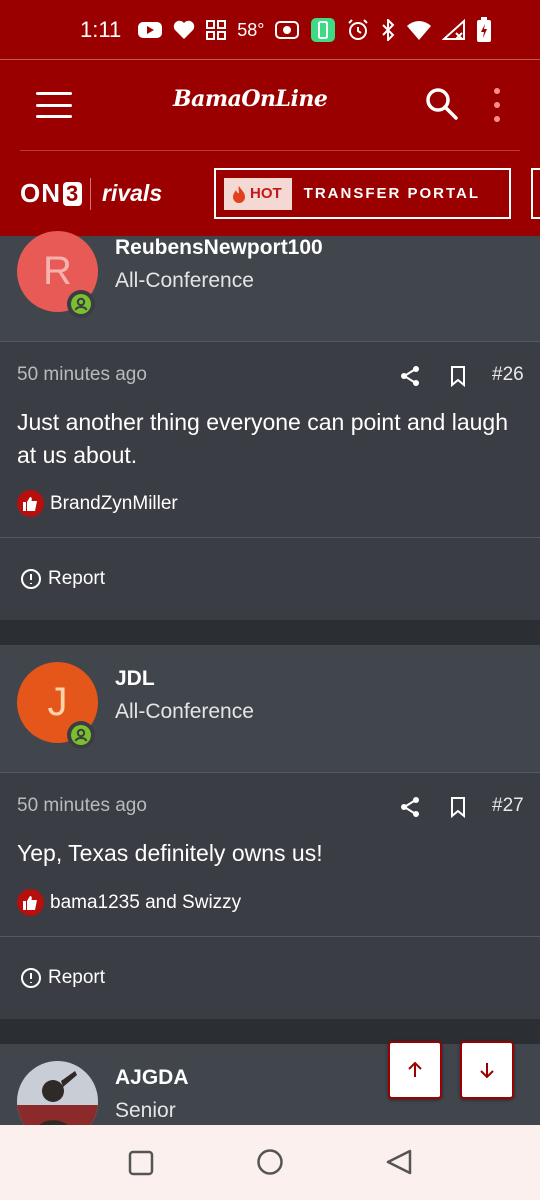 This screenshot has width=540, height=1200. What do you see at coordinates (287, 30) in the screenshot?
I see `hotspot-icon` at bounding box center [287, 30].